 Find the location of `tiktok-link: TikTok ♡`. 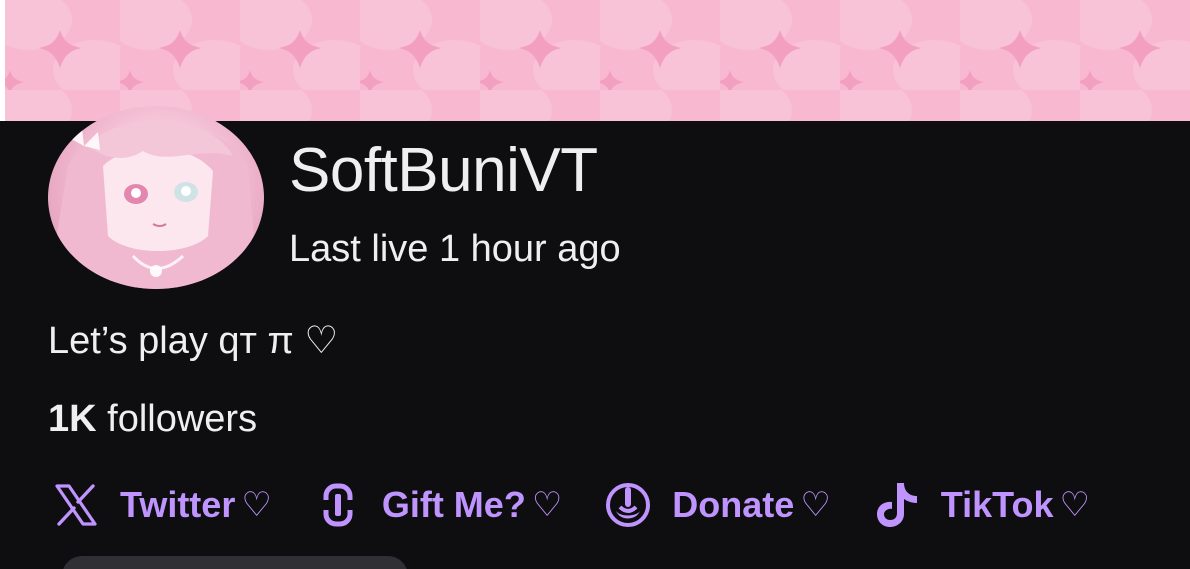

tiktok-link: TikTok ♡ is located at coordinates (981, 505).